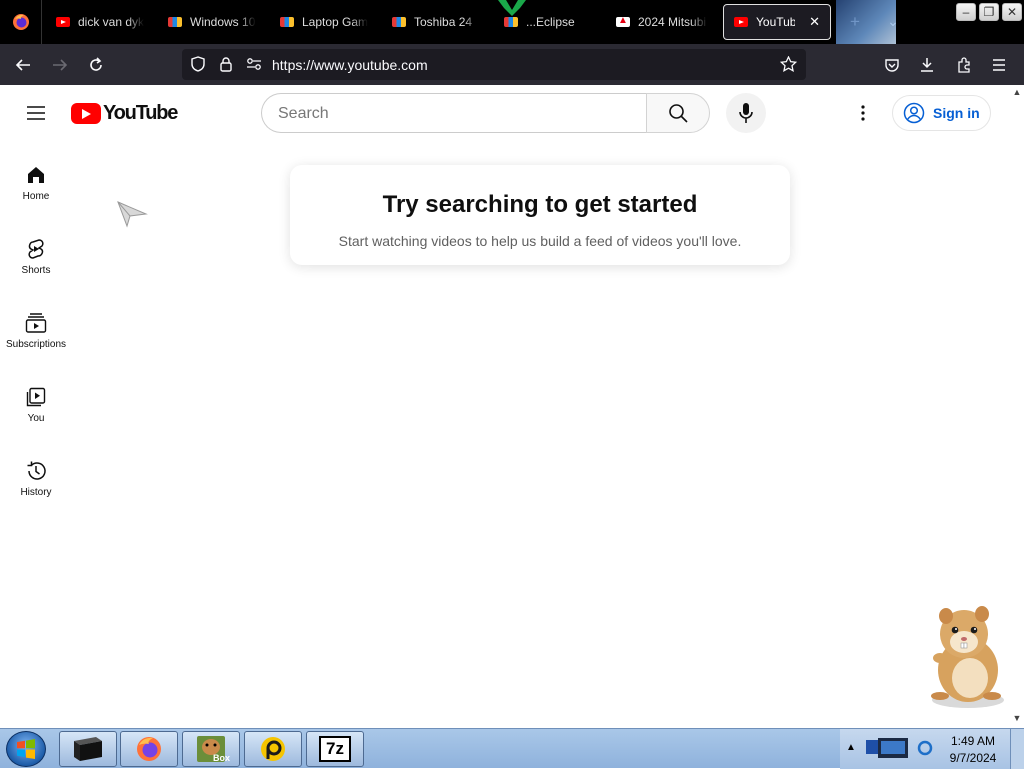  What do you see at coordinates (36, 249) in the screenshot?
I see `shorts-icon` at bounding box center [36, 249].